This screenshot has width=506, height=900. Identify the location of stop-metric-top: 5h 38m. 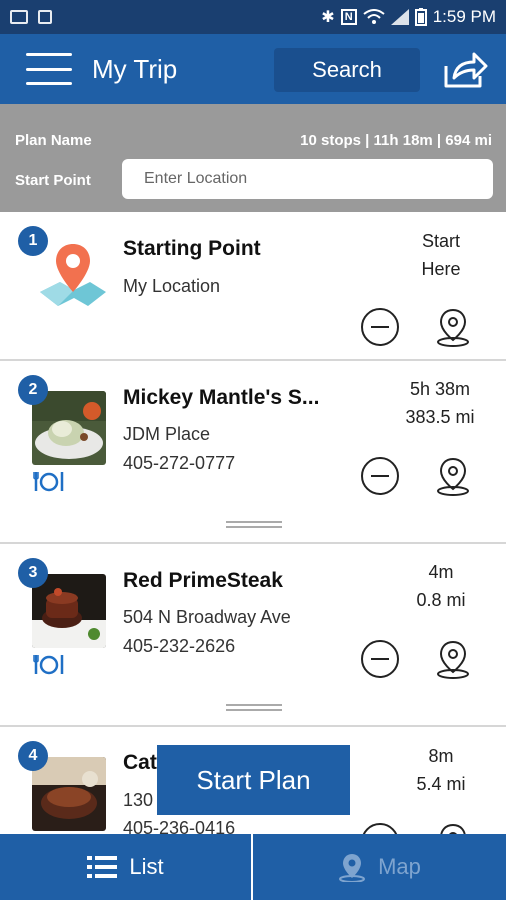
(440, 389).